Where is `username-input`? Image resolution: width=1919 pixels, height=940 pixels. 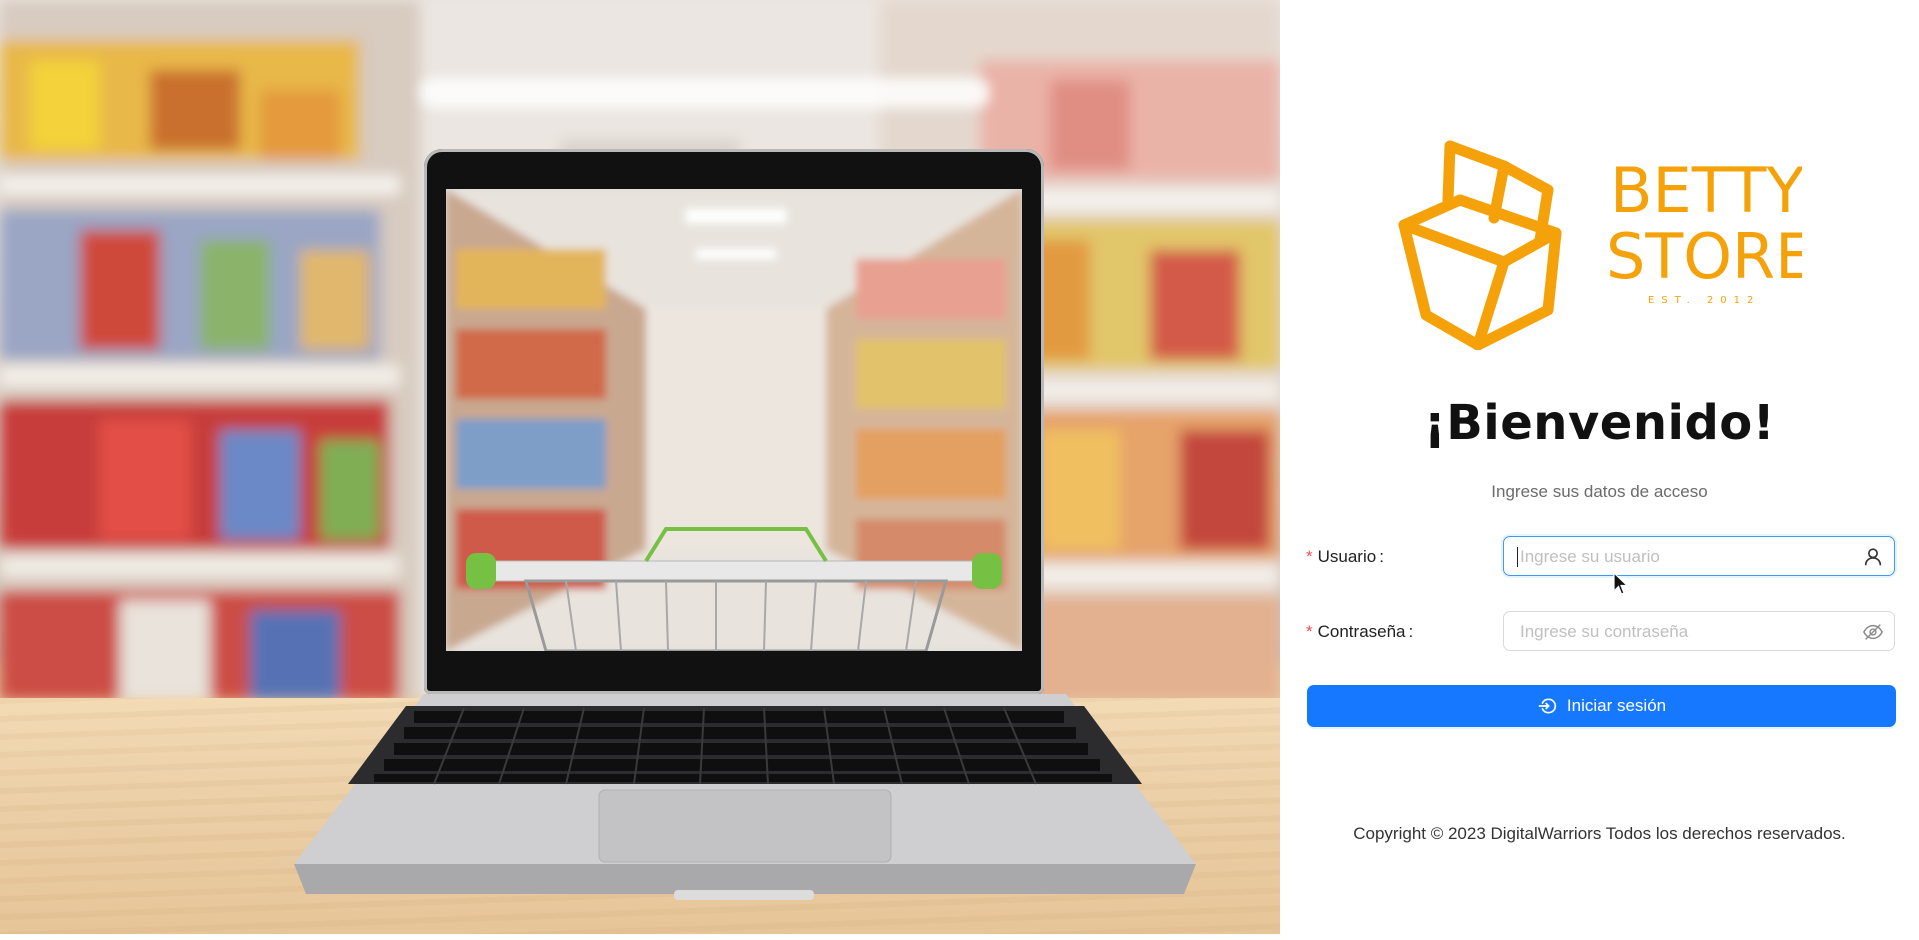 username-input is located at coordinates (1685, 557).